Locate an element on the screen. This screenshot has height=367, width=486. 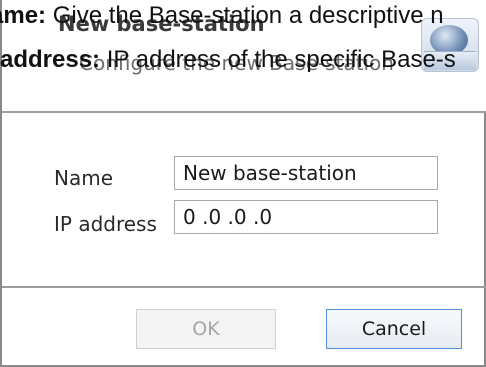
header-divider is located at coordinates (244, 112).